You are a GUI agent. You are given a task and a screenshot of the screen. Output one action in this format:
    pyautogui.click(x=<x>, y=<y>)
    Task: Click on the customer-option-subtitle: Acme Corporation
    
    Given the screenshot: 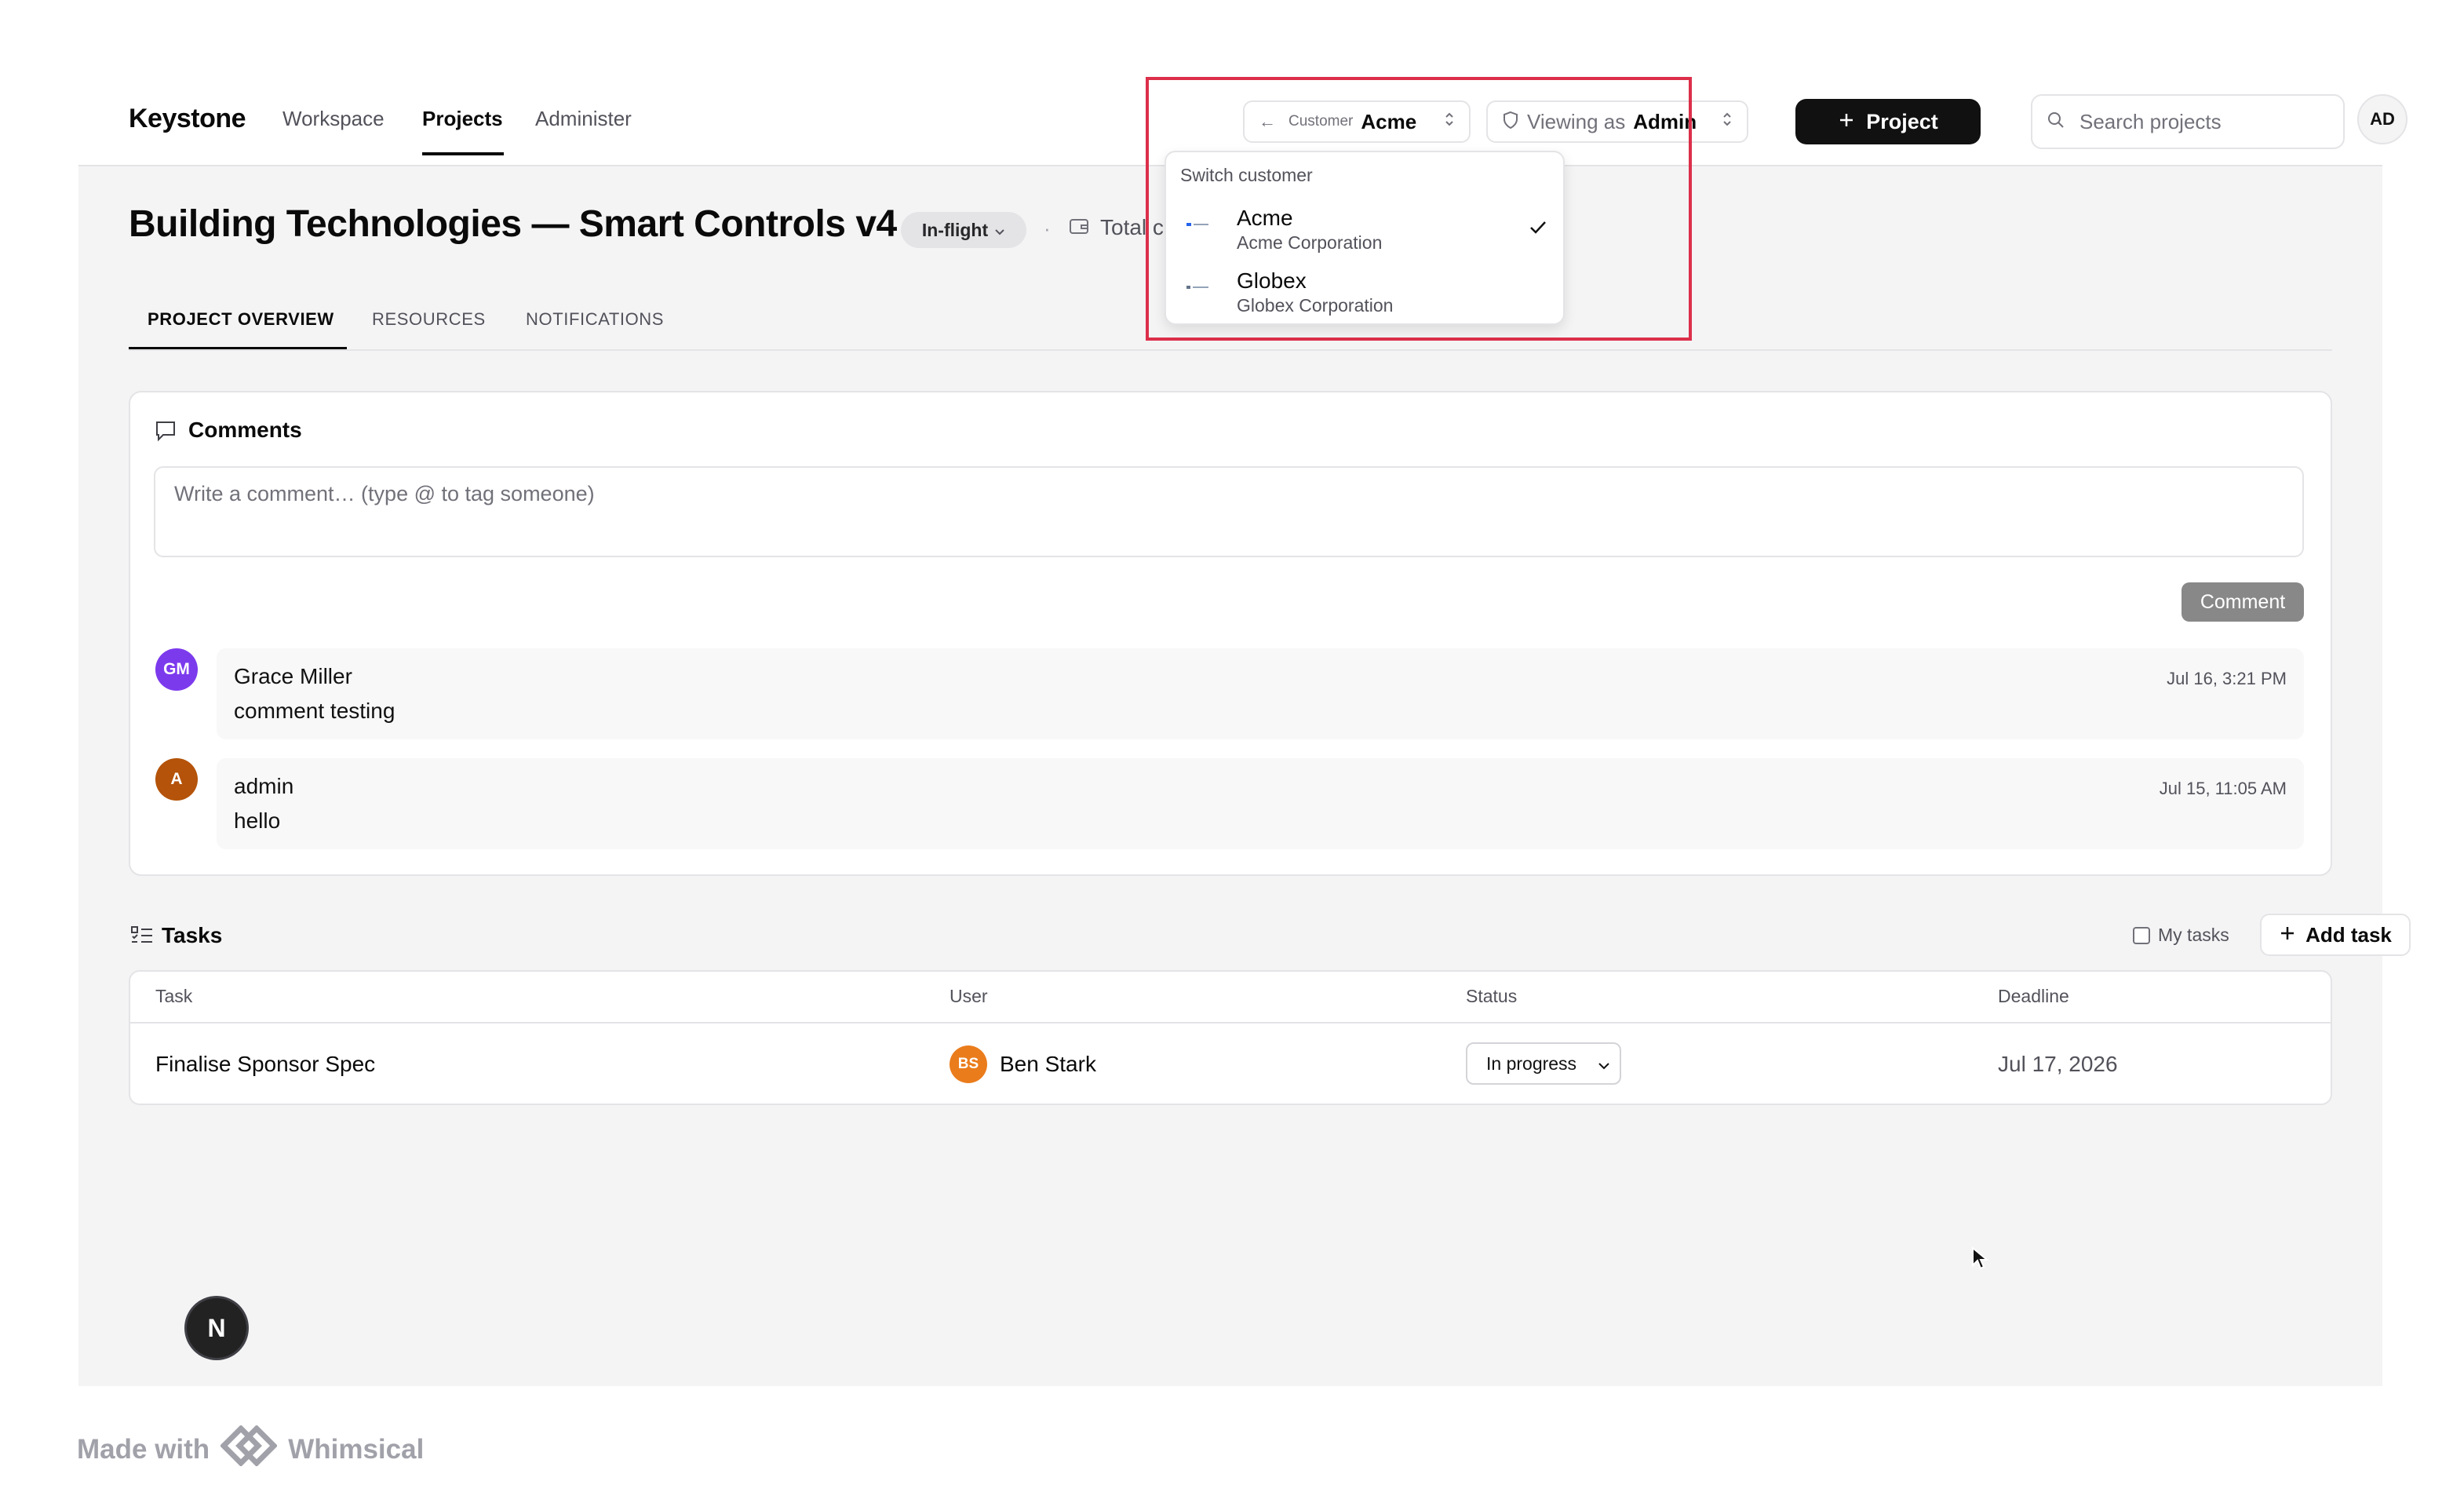 What is the action you would take?
    pyautogui.click(x=1310, y=243)
    